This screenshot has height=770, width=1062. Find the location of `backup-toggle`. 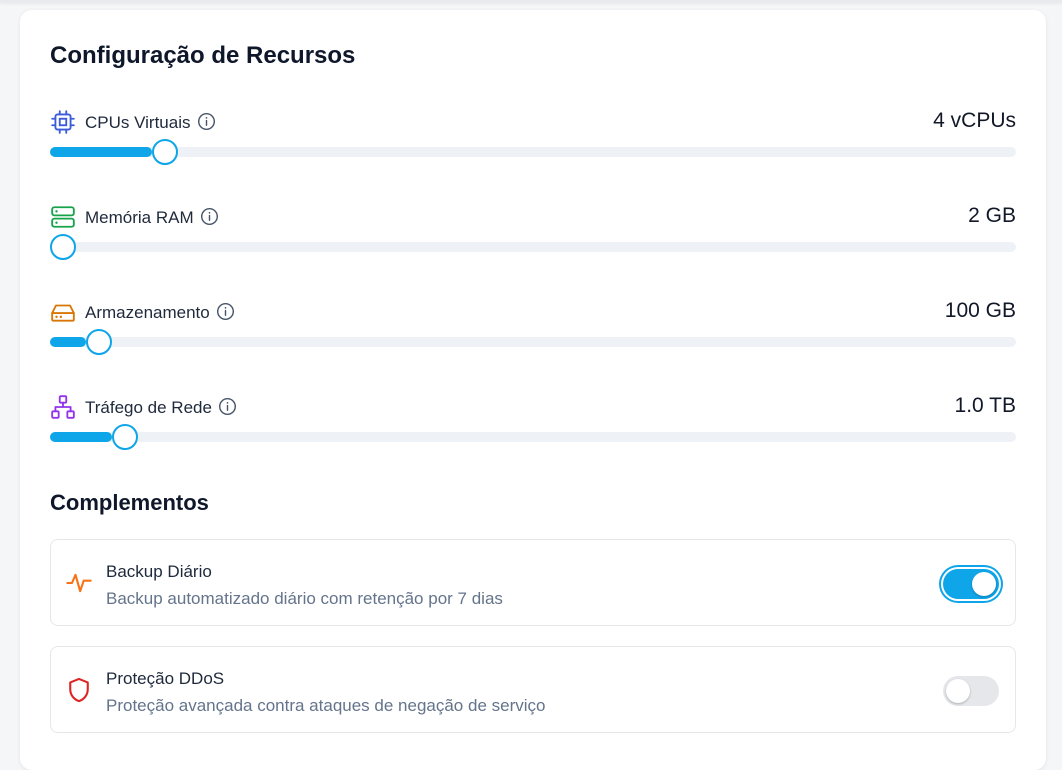

backup-toggle is located at coordinates (971, 584).